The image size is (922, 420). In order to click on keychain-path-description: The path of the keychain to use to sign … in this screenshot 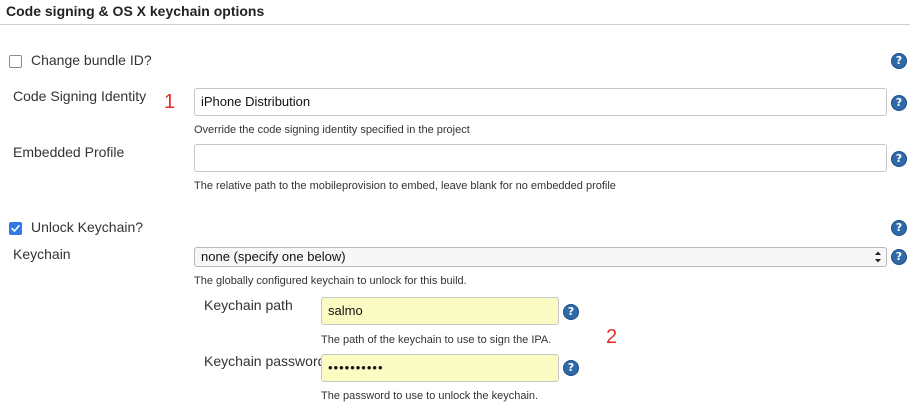, I will do `click(436, 340)`.